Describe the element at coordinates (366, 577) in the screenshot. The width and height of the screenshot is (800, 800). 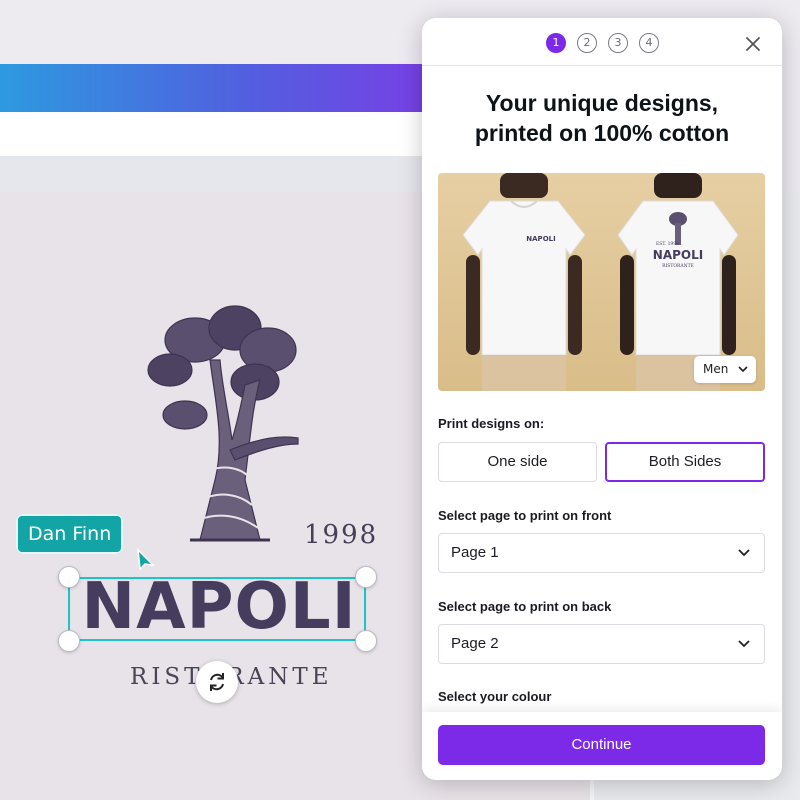
I see `resize-handle-top-right` at that location.